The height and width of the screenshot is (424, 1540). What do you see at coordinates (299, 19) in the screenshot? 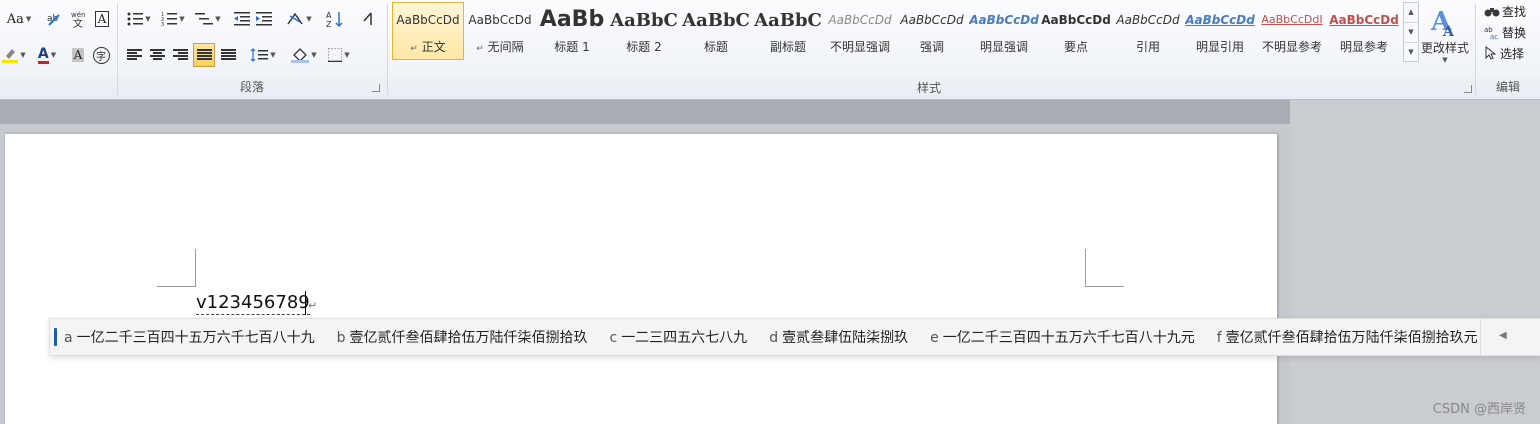
I see `chinese-layout-button: ▼` at bounding box center [299, 19].